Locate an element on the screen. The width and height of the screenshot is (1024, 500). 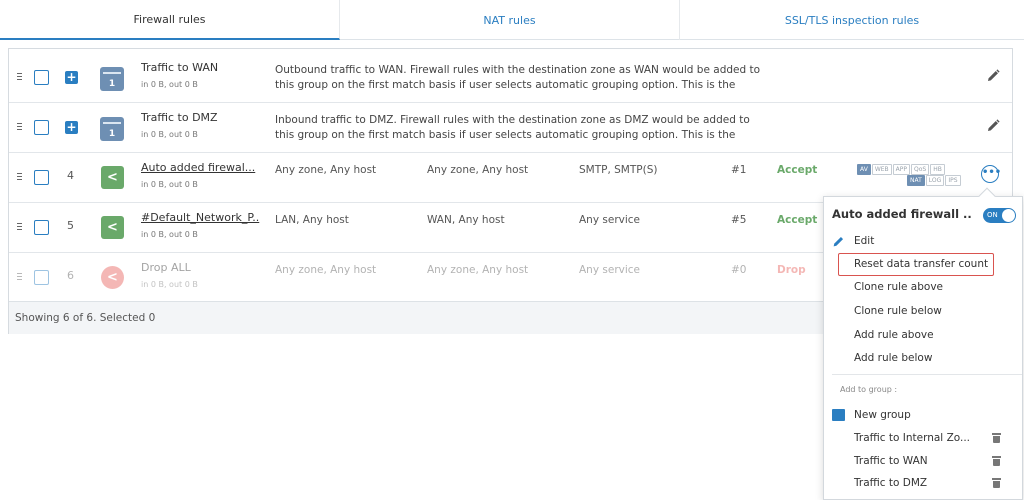
service: SMTP, SMTP(S) is located at coordinates (618, 170).